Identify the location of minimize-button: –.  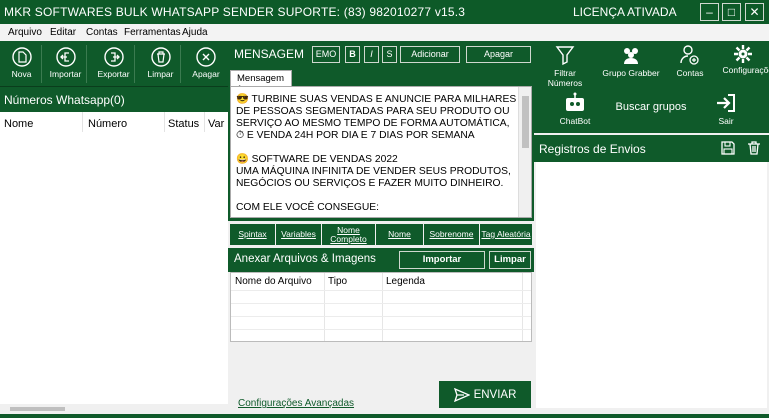
(709, 12).